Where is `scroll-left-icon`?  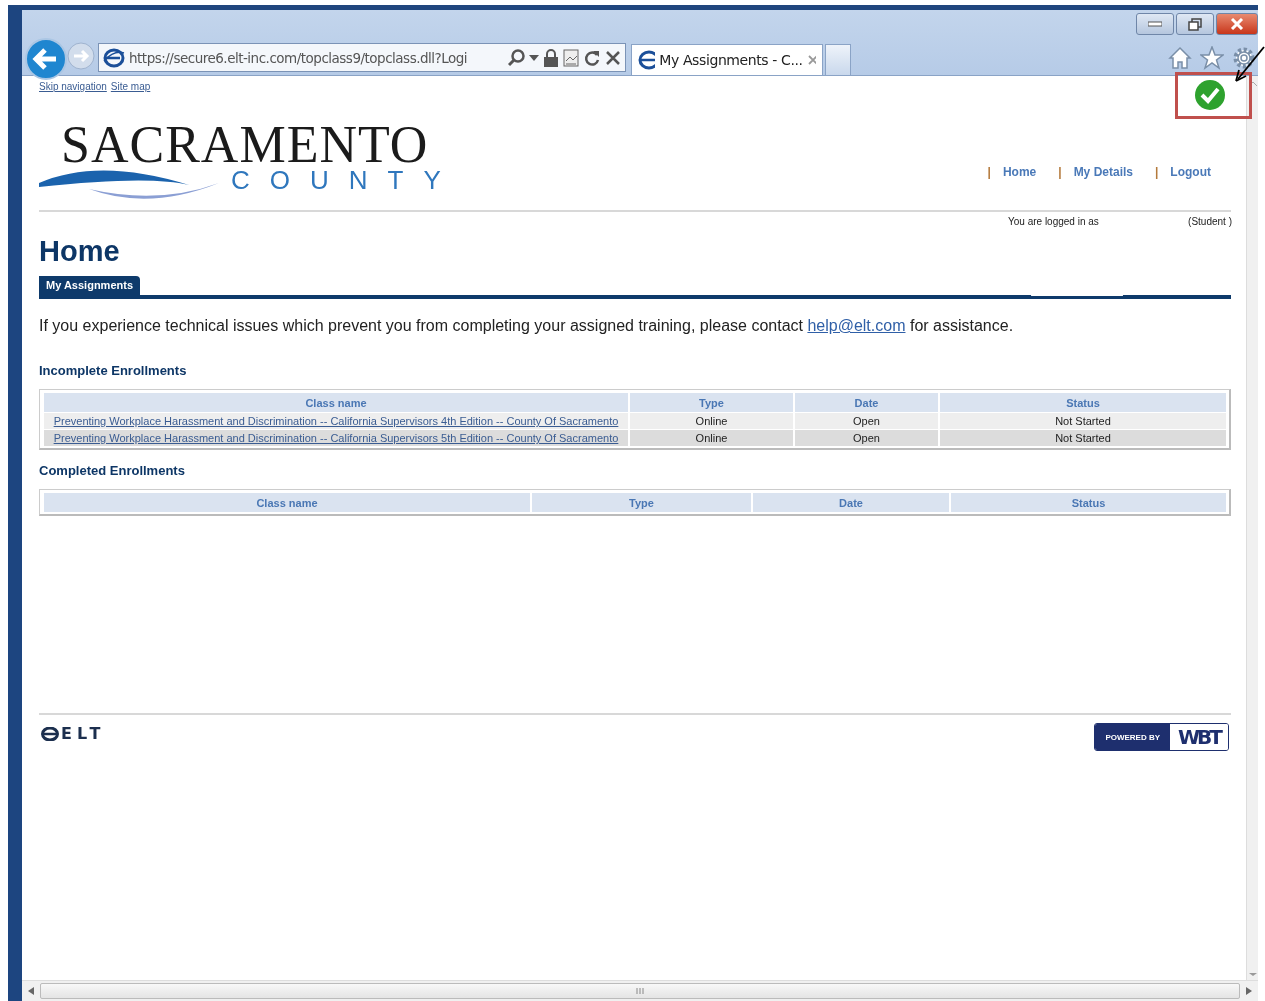
scroll-left-icon is located at coordinates (31, 991).